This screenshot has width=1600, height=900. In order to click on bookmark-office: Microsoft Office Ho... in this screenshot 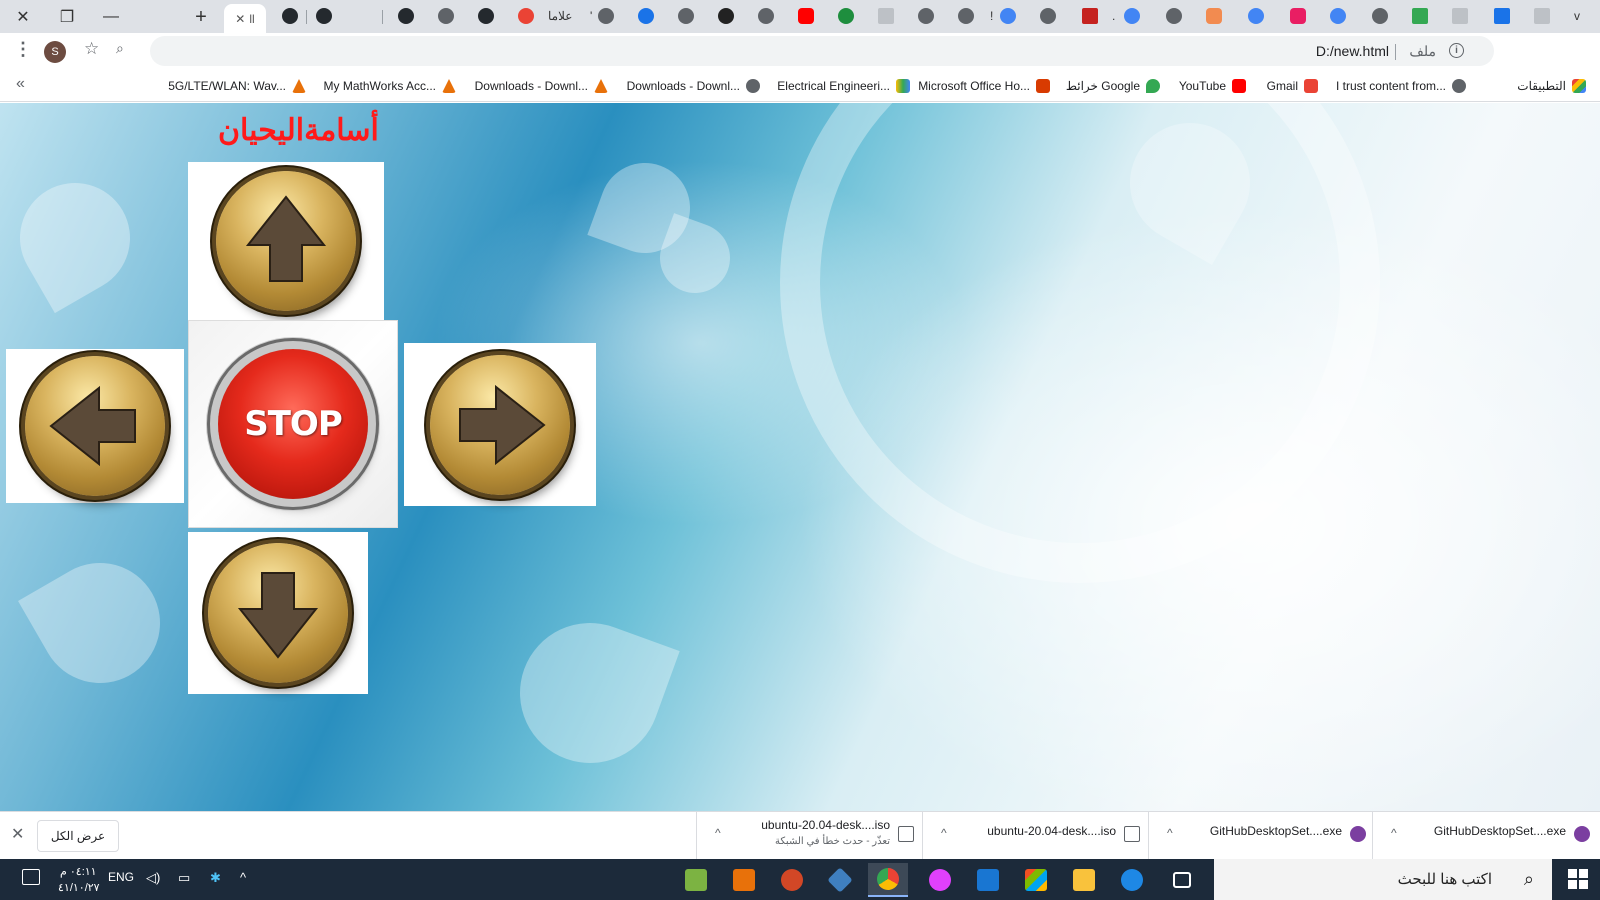, I will do `click(984, 86)`.